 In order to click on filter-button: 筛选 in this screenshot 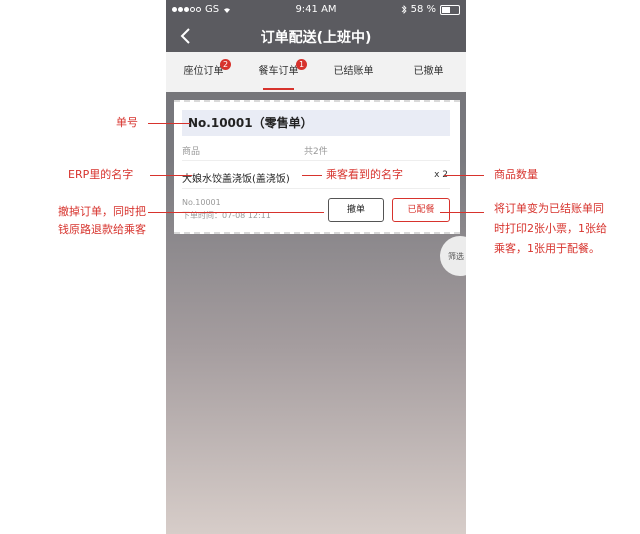, I will do `click(453, 256)`.